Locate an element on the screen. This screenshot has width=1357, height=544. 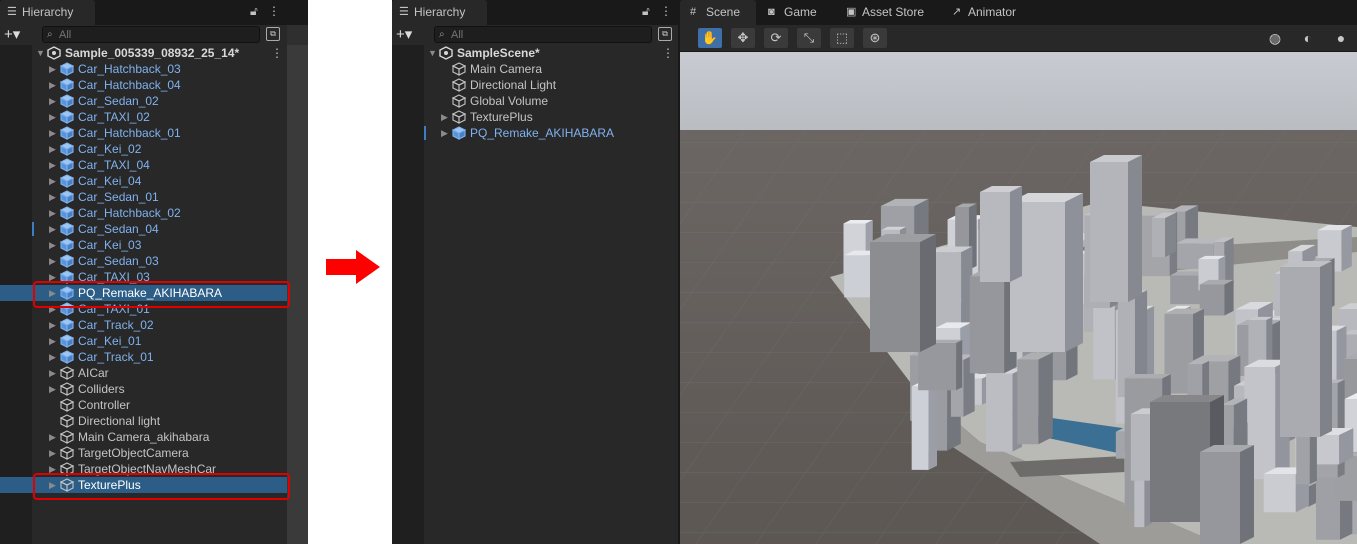
left-hierarchy-item: ▶ Main Camera_akihabara is located at coordinates (143, 437).